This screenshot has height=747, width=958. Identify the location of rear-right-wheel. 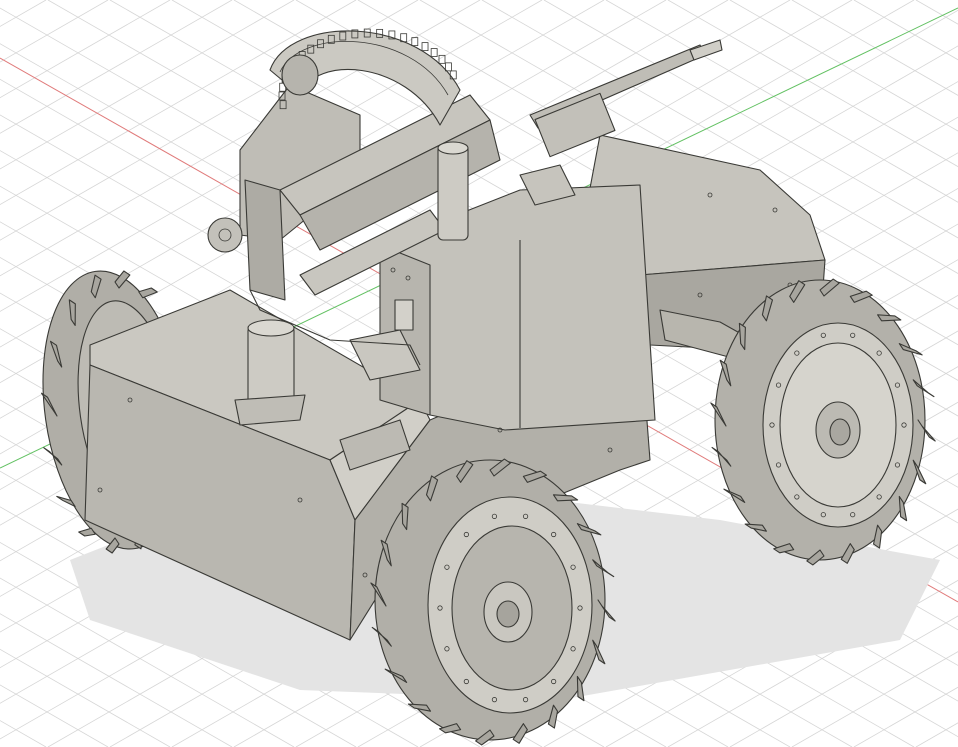
(823, 422).